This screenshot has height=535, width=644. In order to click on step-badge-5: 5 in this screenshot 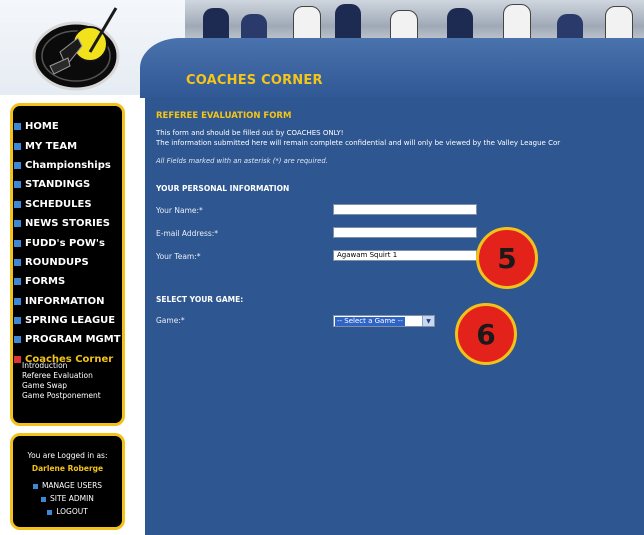, I will do `click(507, 258)`.